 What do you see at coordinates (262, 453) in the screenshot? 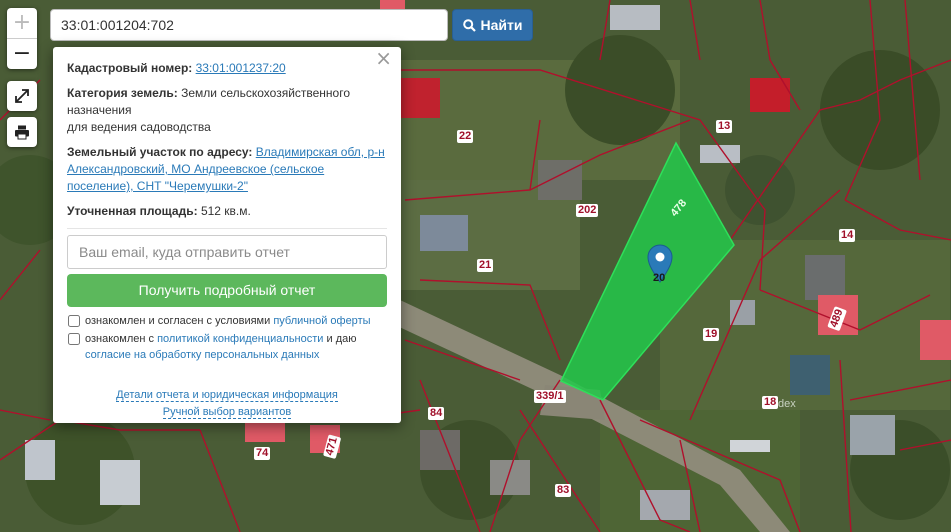
I see `parcel-label: 74` at bounding box center [262, 453].